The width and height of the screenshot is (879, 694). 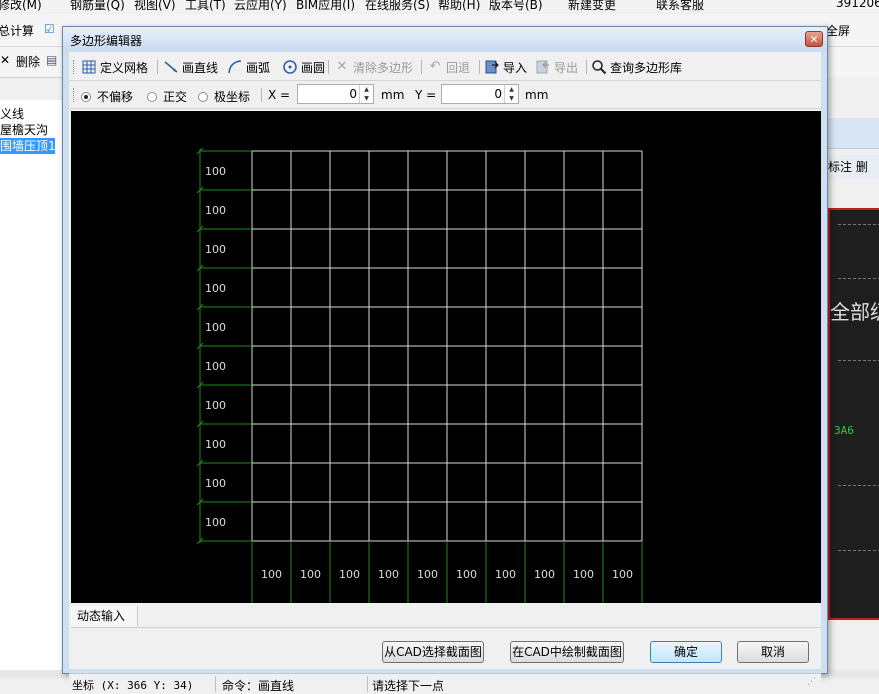 I want to click on draw-circle-button: 画圆, so click(x=303, y=67).